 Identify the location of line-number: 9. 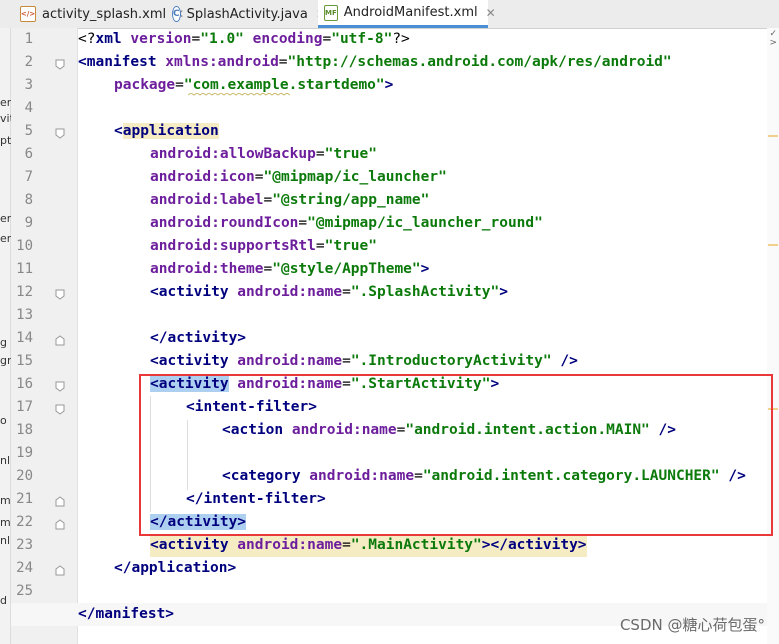
(28, 223).